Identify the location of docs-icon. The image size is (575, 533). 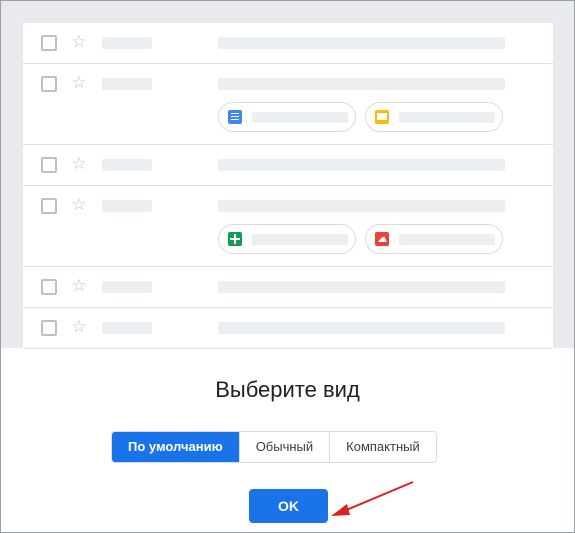
(235, 117).